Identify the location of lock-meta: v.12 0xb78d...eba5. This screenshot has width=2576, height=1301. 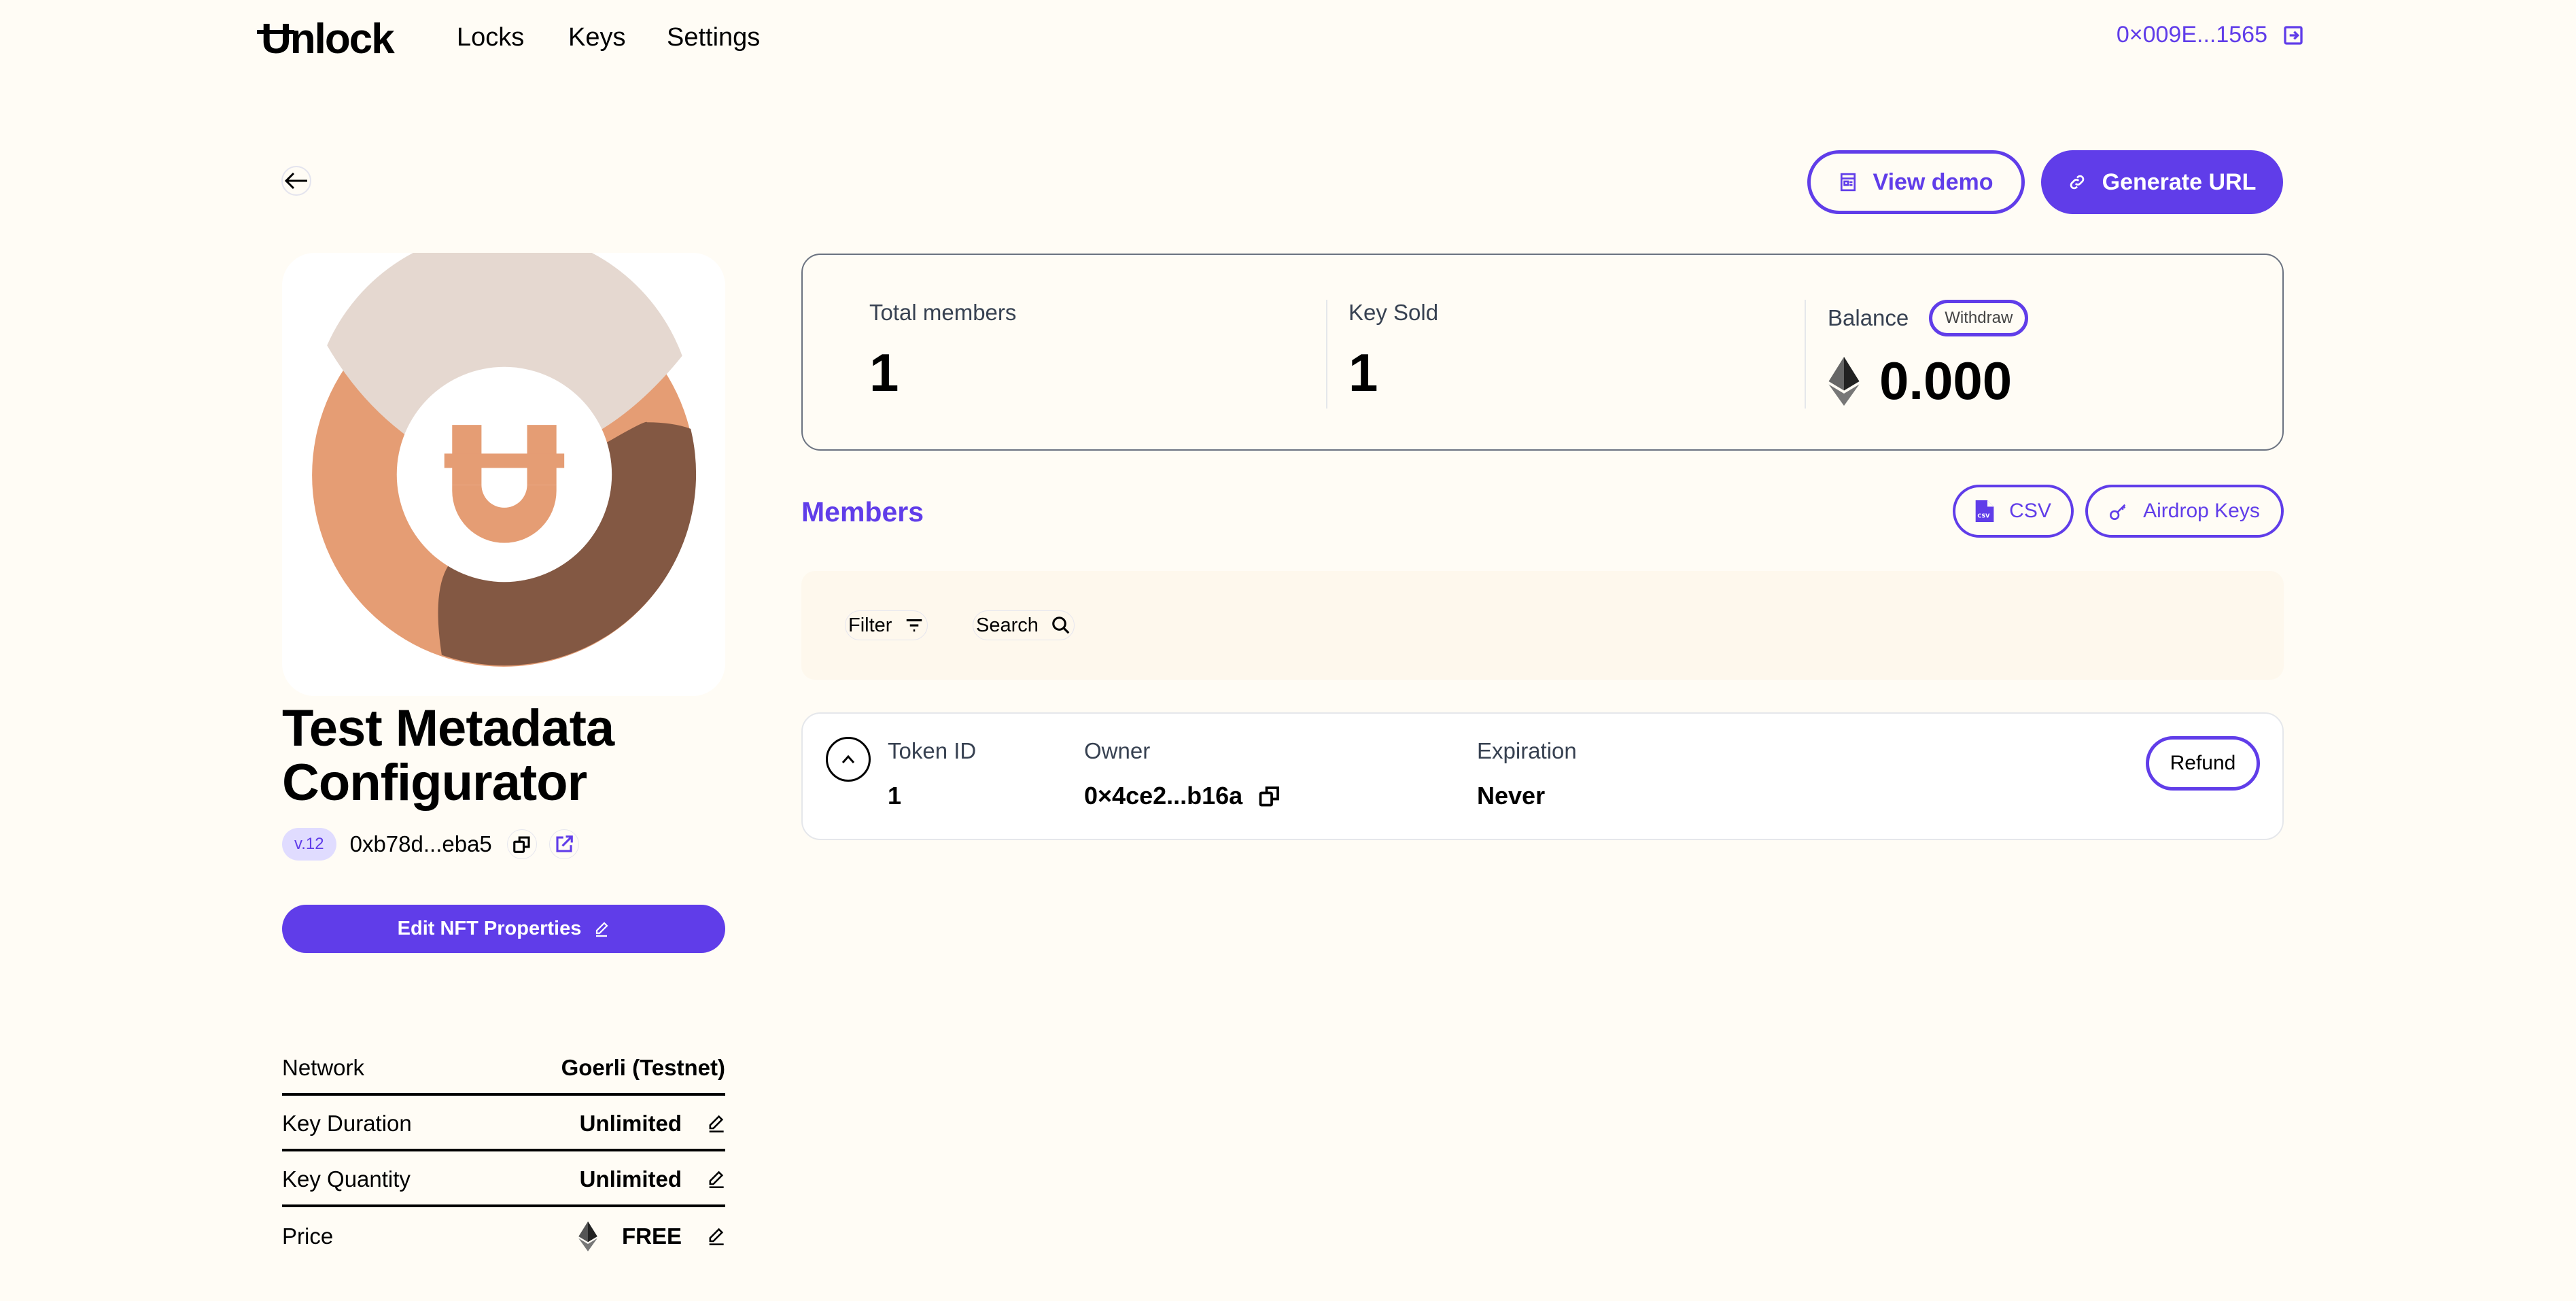
(436, 844).